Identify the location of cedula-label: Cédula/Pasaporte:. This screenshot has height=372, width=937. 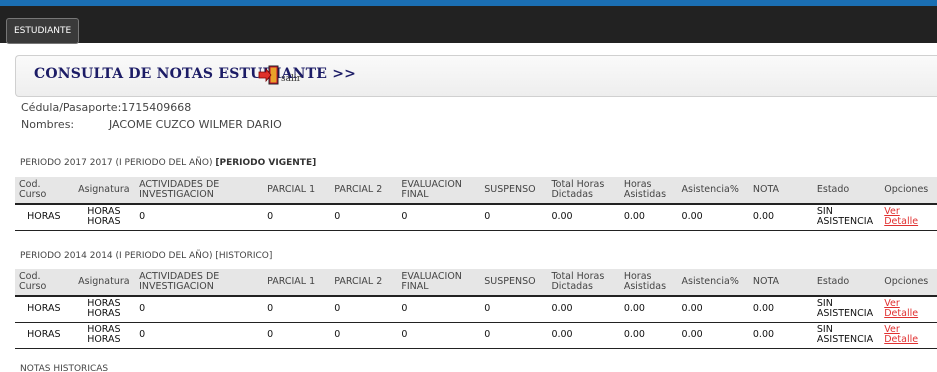
(71, 107).